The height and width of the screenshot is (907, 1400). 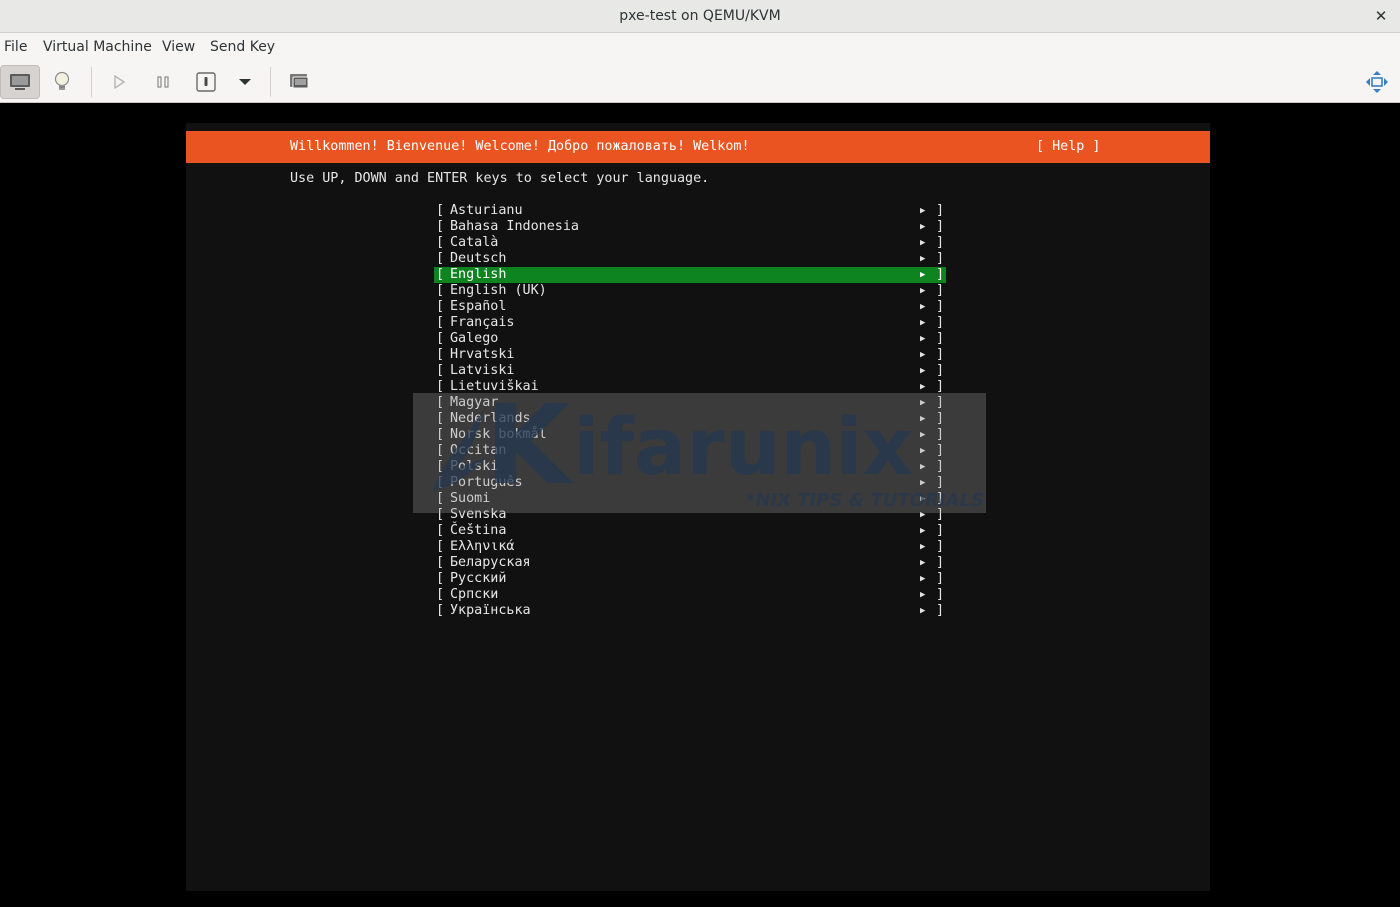 What do you see at coordinates (62, 82) in the screenshot?
I see `lightbulb-icon` at bounding box center [62, 82].